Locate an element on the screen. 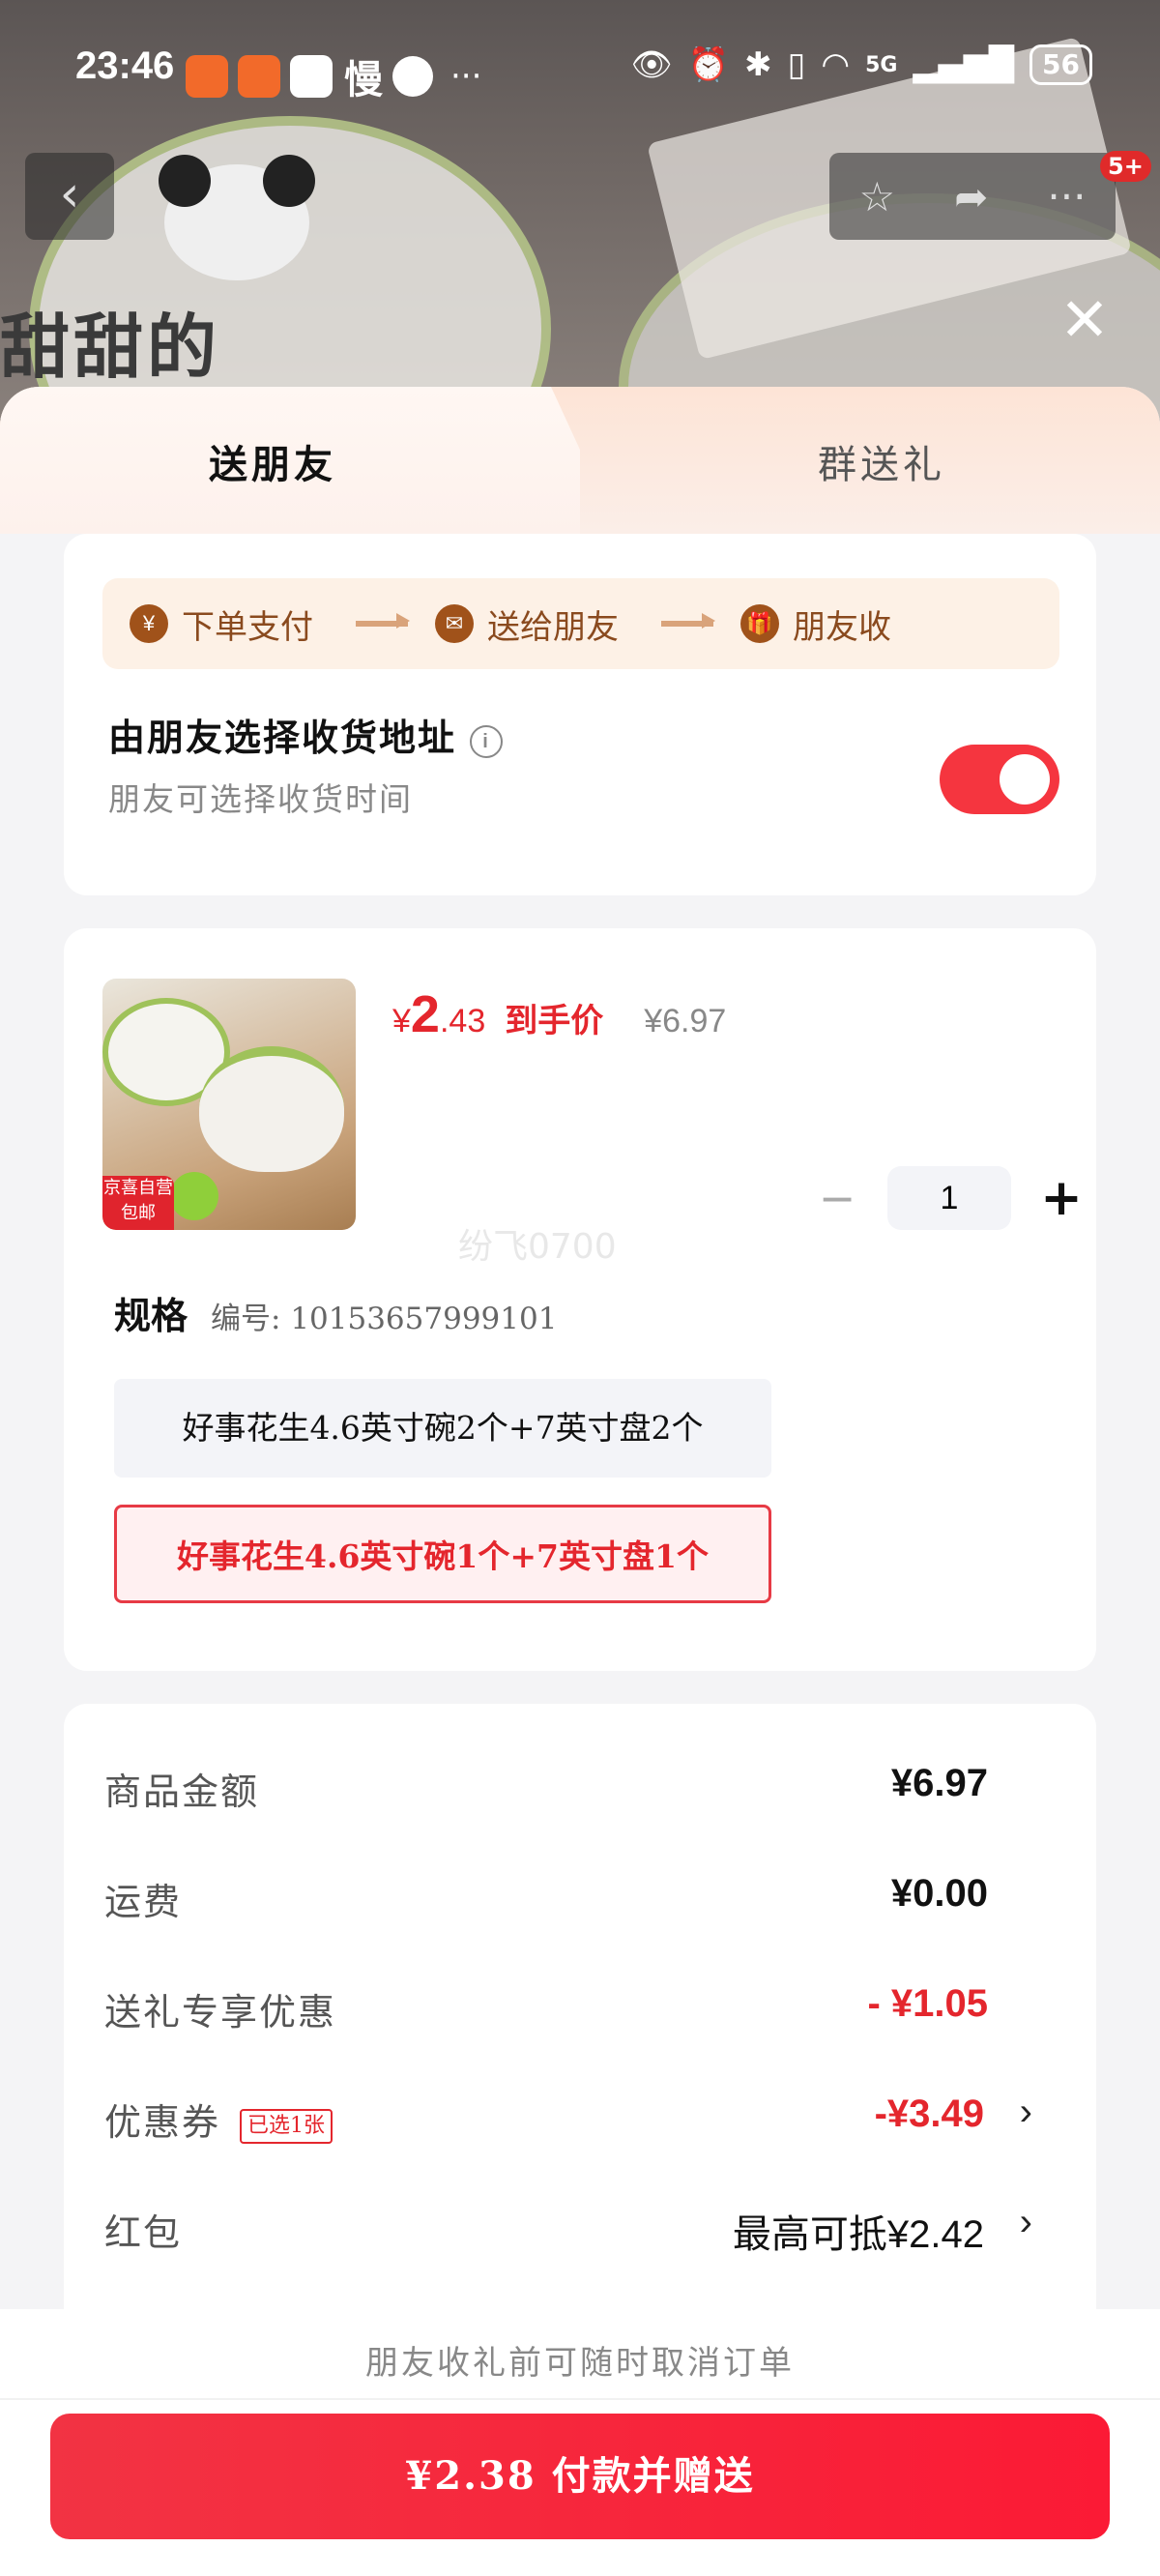 The image size is (1160, 2576). coupon-tag: 已选1张 is located at coordinates (287, 2126).